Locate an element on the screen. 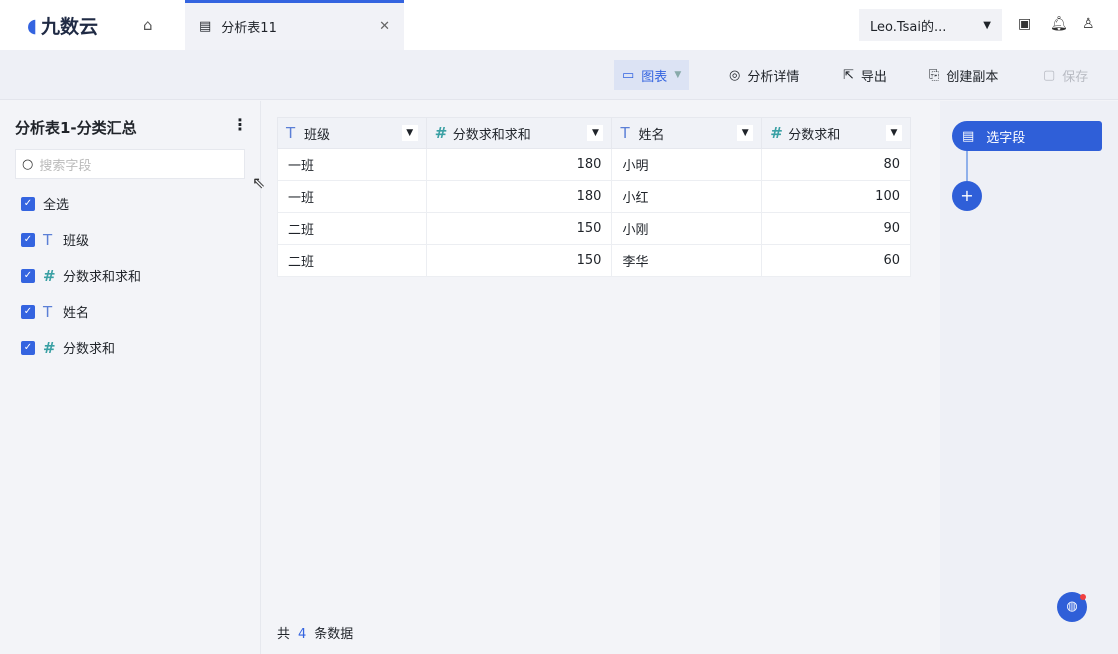 The image size is (1118, 654). select-all-label: 全选 is located at coordinates (56, 205).